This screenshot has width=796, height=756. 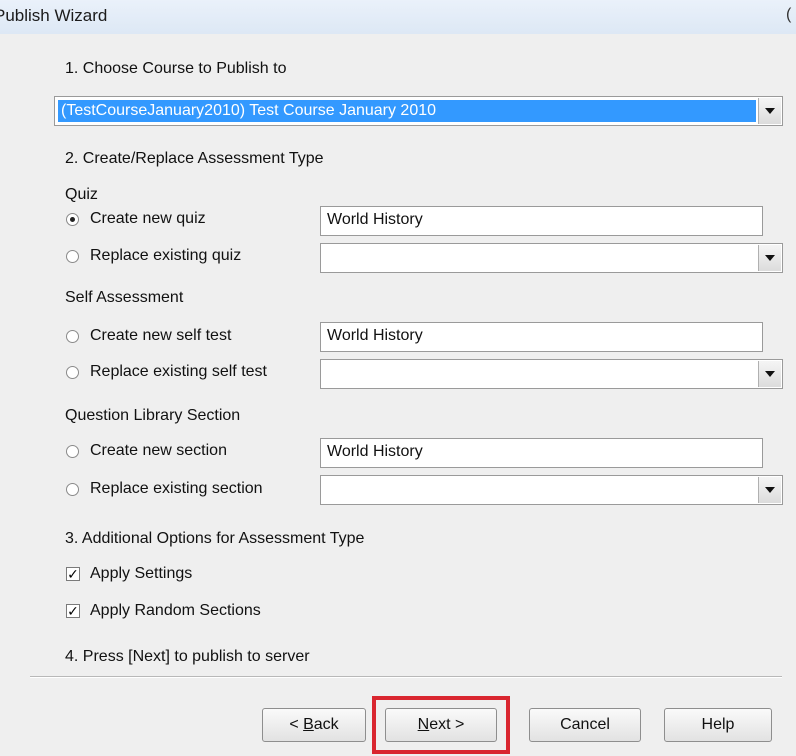 What do you see at coordinates (176, 68) in the screenshot?
I see `step1-label: 1. Choose Course to Publish to` at bounding box center [176, 68].